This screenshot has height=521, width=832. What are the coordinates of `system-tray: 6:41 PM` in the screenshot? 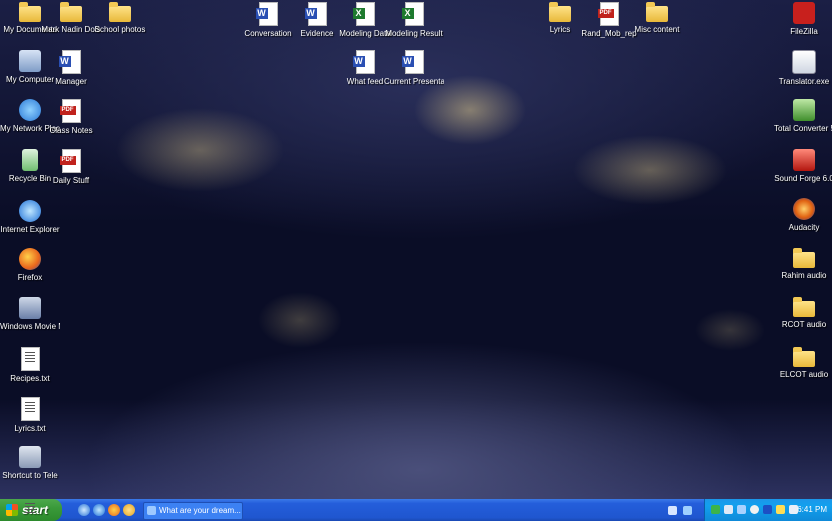 It's located at (768, 510).